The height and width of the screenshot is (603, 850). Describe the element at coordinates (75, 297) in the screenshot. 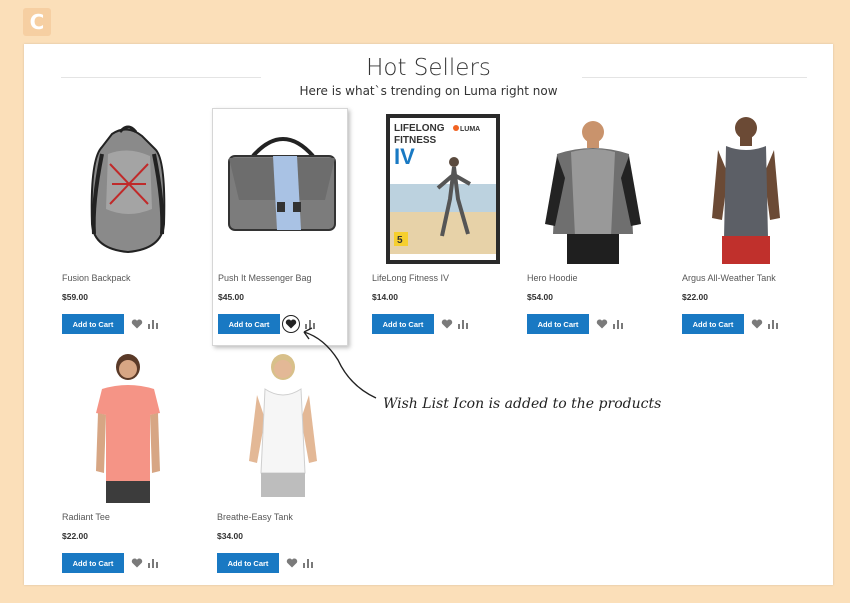

I see `product-price: $59.00` at that location.